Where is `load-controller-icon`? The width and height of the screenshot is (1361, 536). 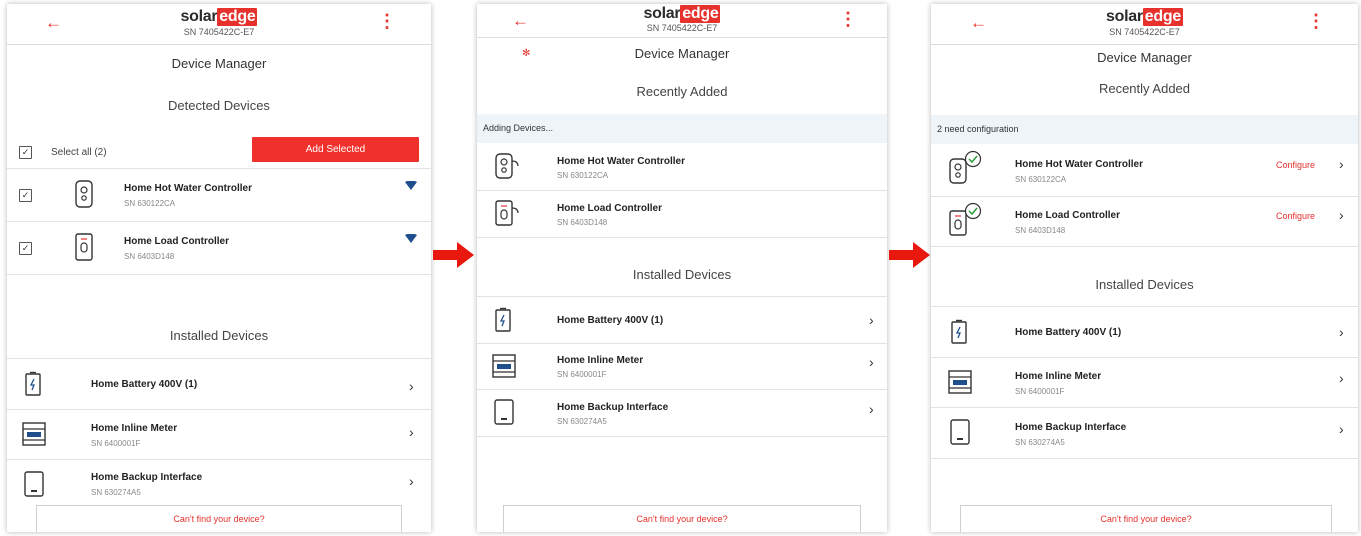 load-controller-icon is located at coordinates (507, 213).